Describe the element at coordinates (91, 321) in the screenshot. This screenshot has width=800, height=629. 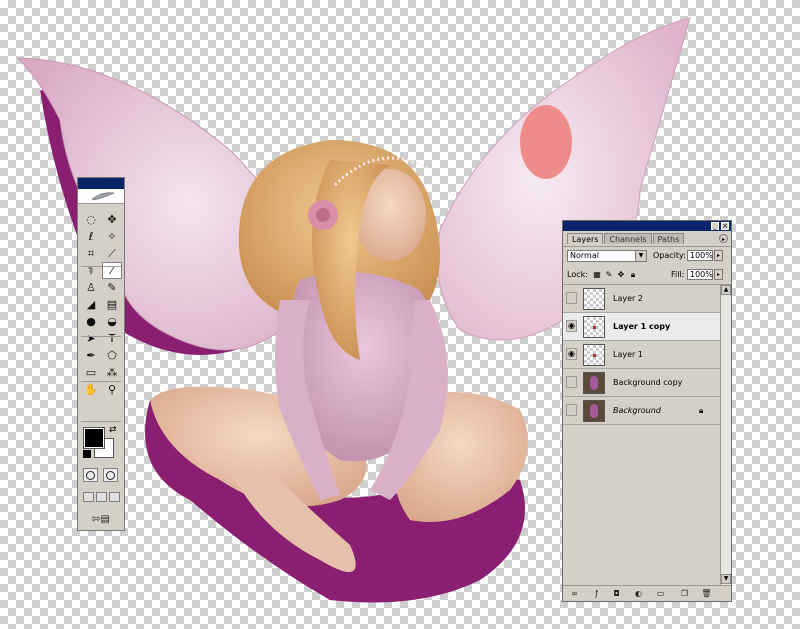
I see `blur-icon: ●` at that location.